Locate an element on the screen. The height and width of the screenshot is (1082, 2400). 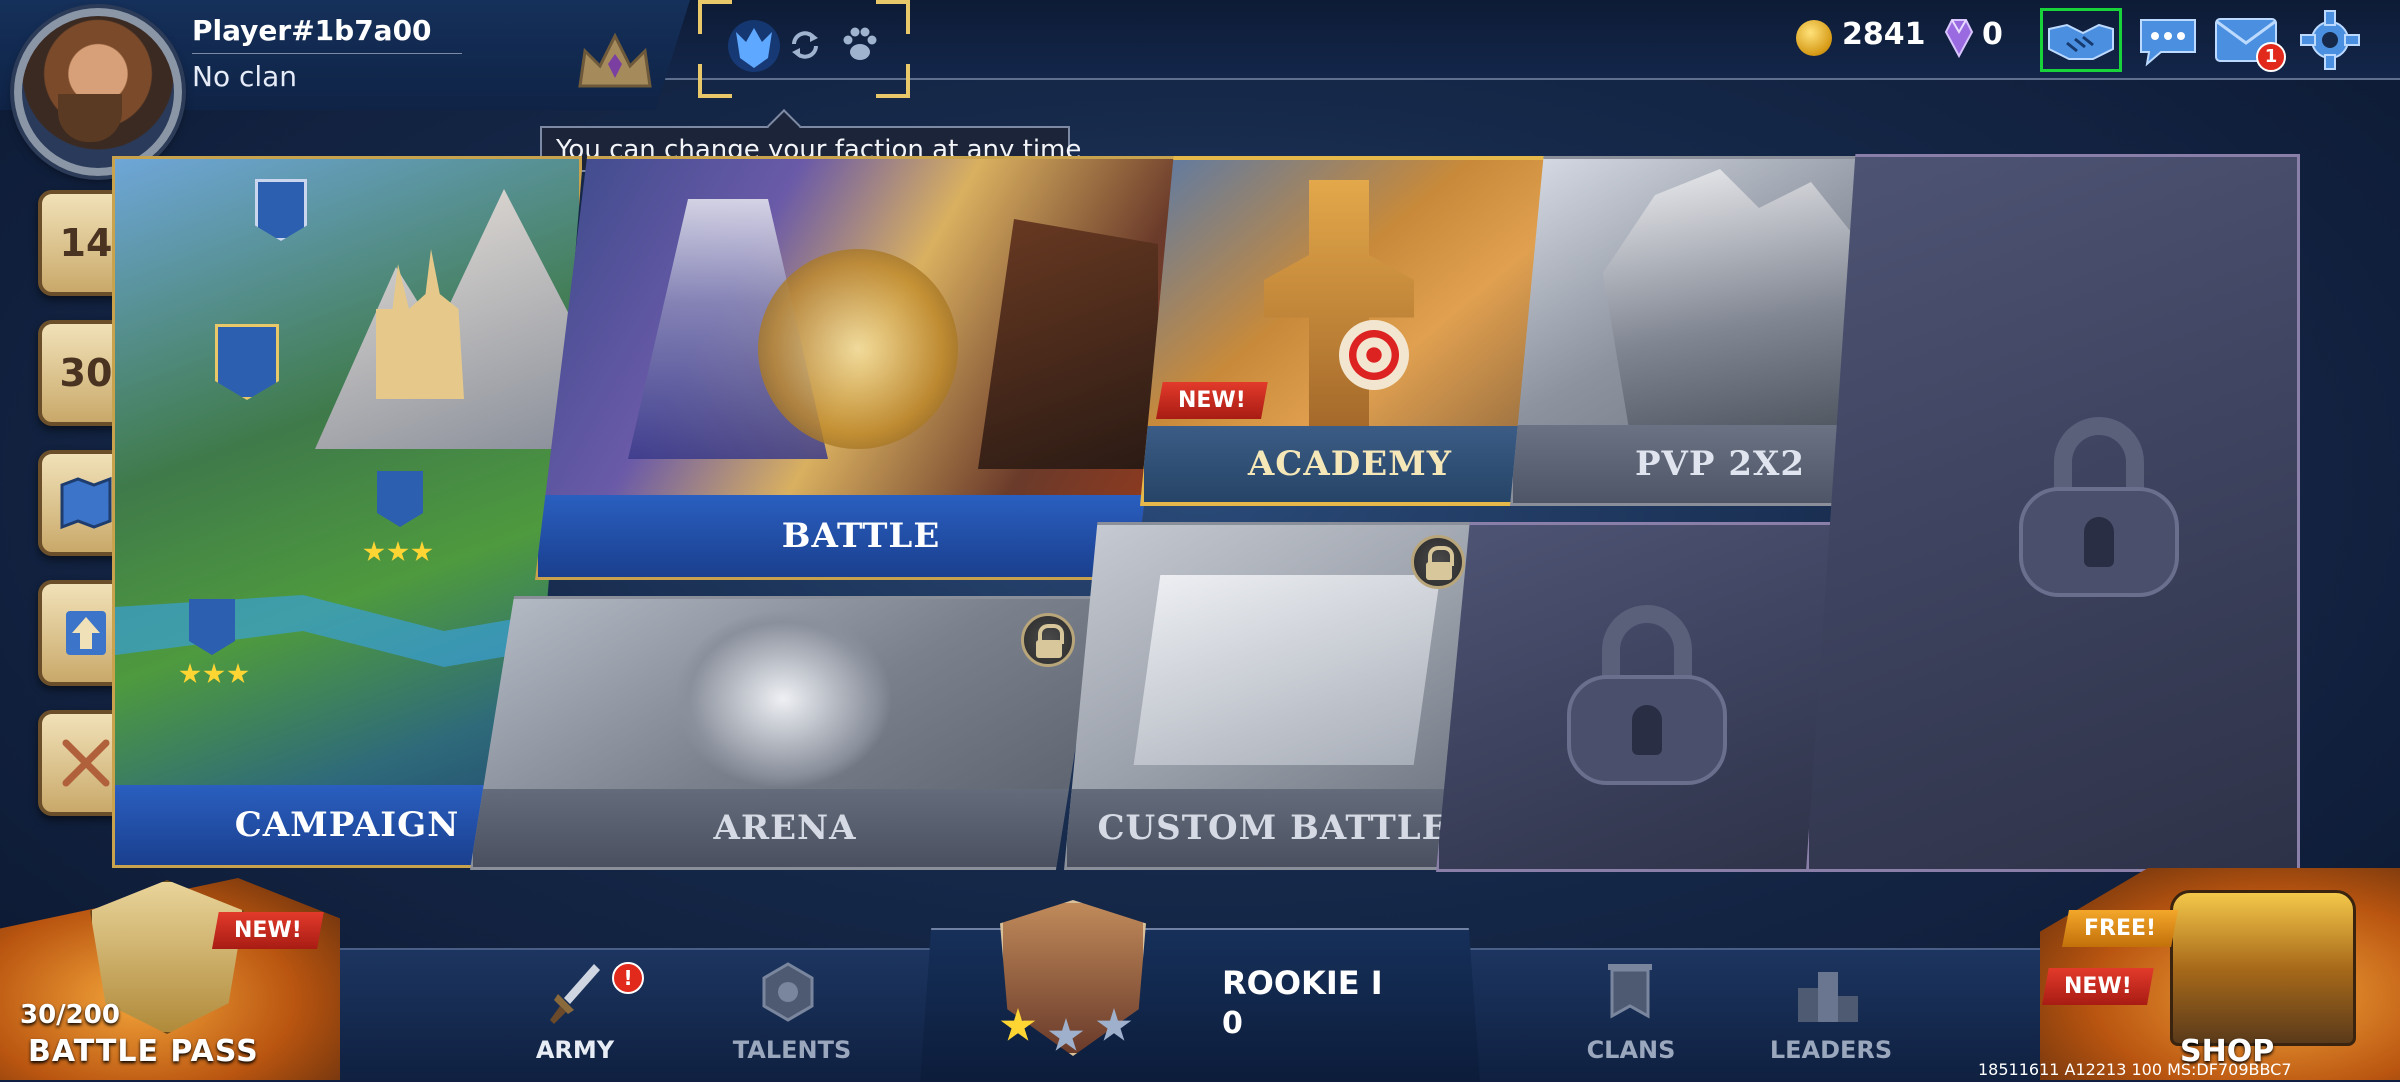
nav-talents: TALENTS is located at coordinates (792, 1050).